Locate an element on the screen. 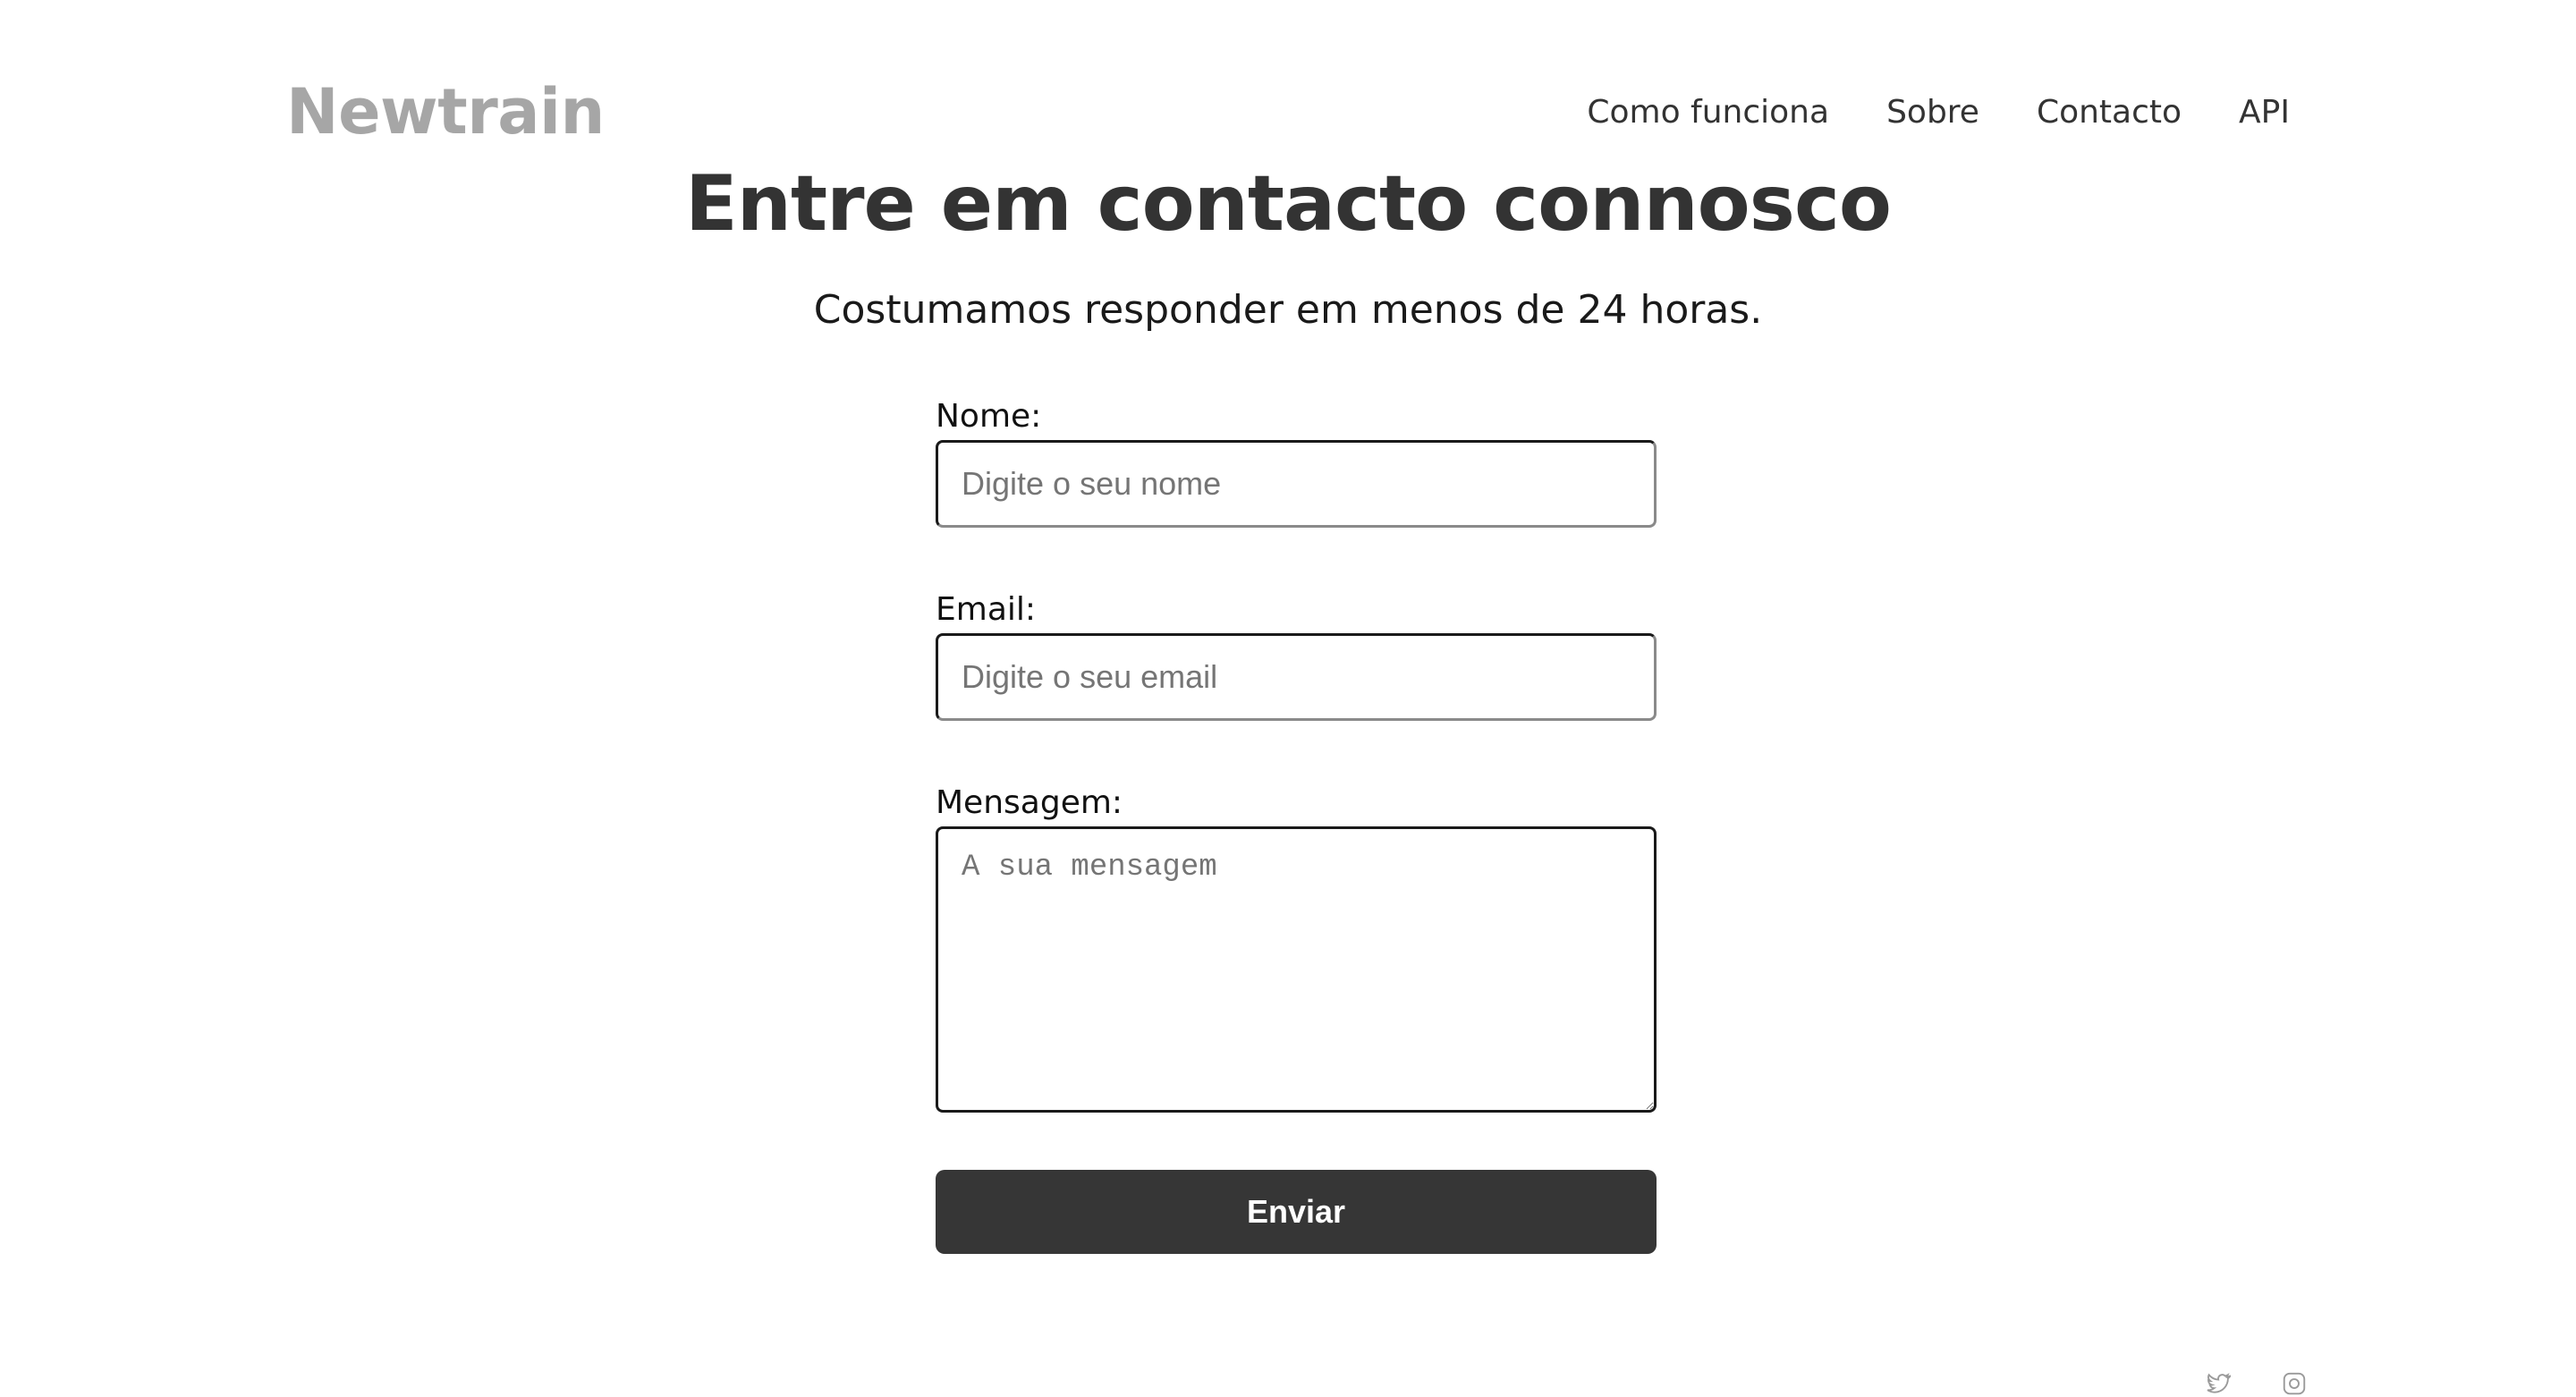 Image resolution: width=2576 pixels, height=1397 pixels. twitter-icon is located at coordinates (2217, 1383).